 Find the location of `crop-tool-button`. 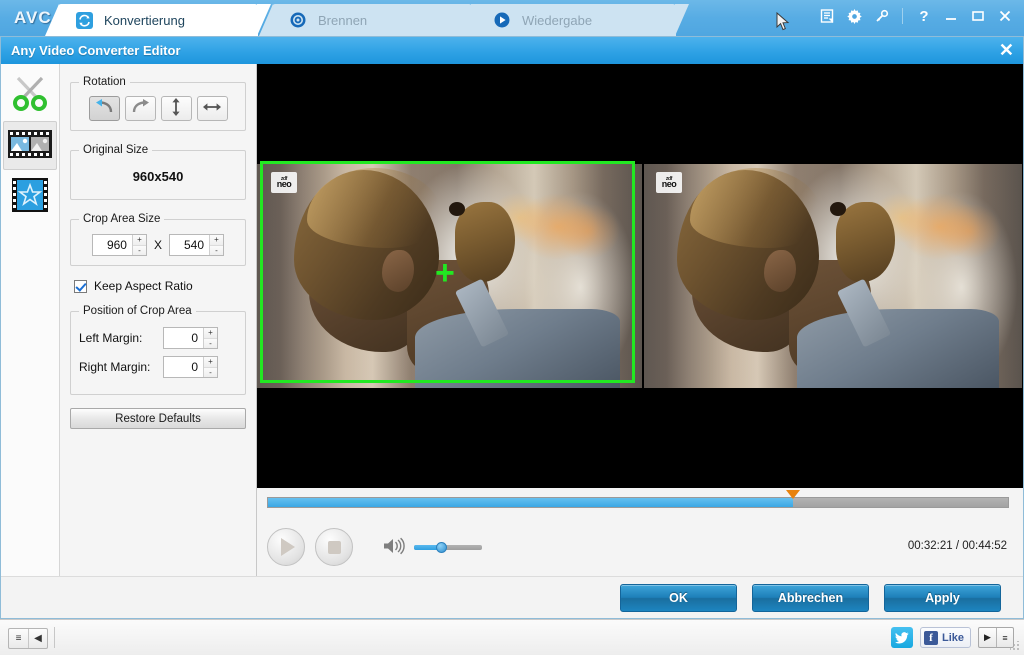

crop-tool-button is located at coordinates (30, 145).